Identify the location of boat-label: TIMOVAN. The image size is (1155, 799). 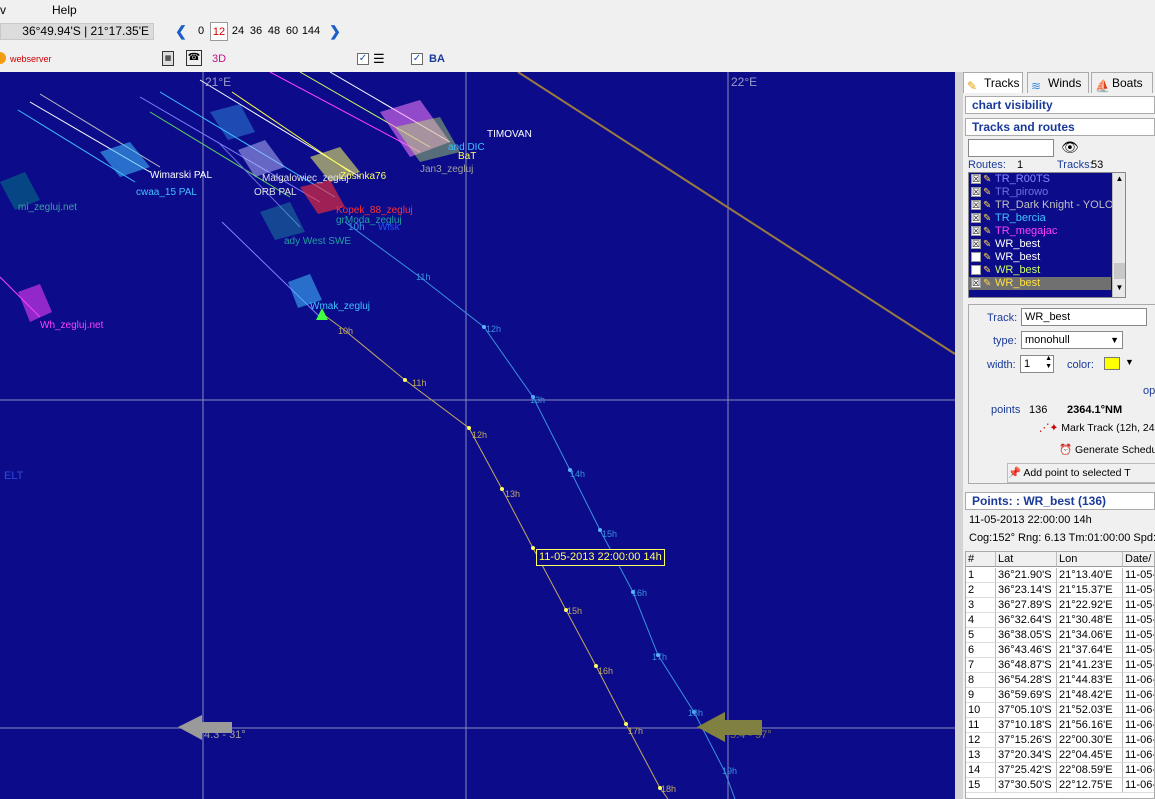
(509, 134).